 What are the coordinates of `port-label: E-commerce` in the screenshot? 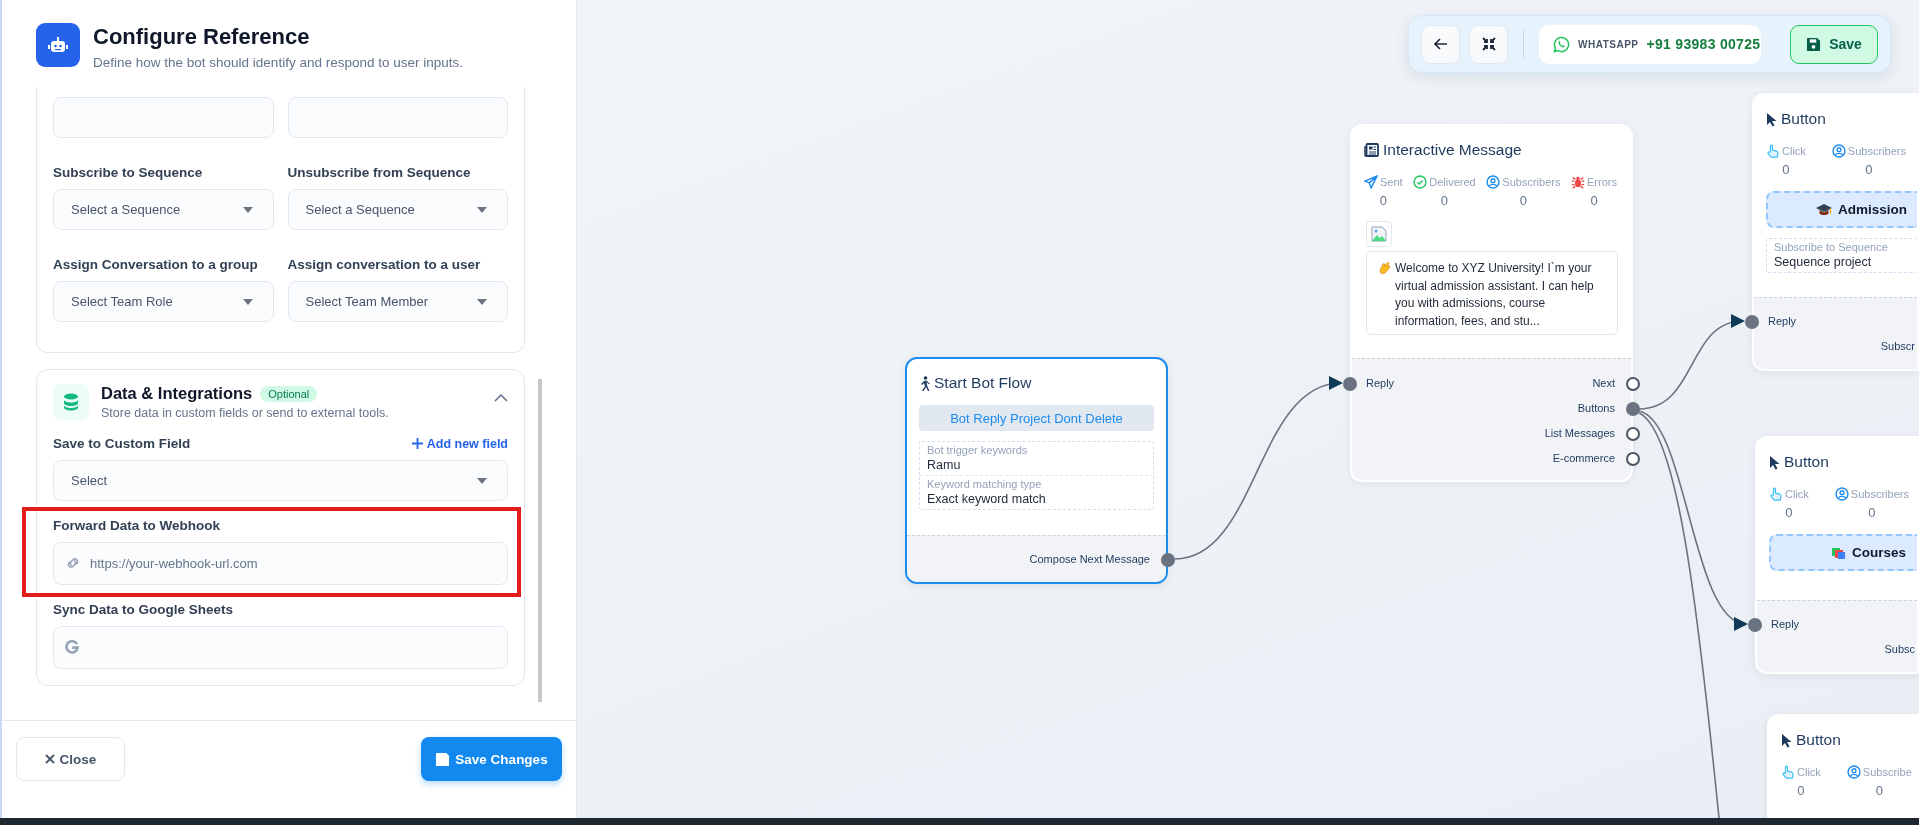 It's located at (1583, 457).